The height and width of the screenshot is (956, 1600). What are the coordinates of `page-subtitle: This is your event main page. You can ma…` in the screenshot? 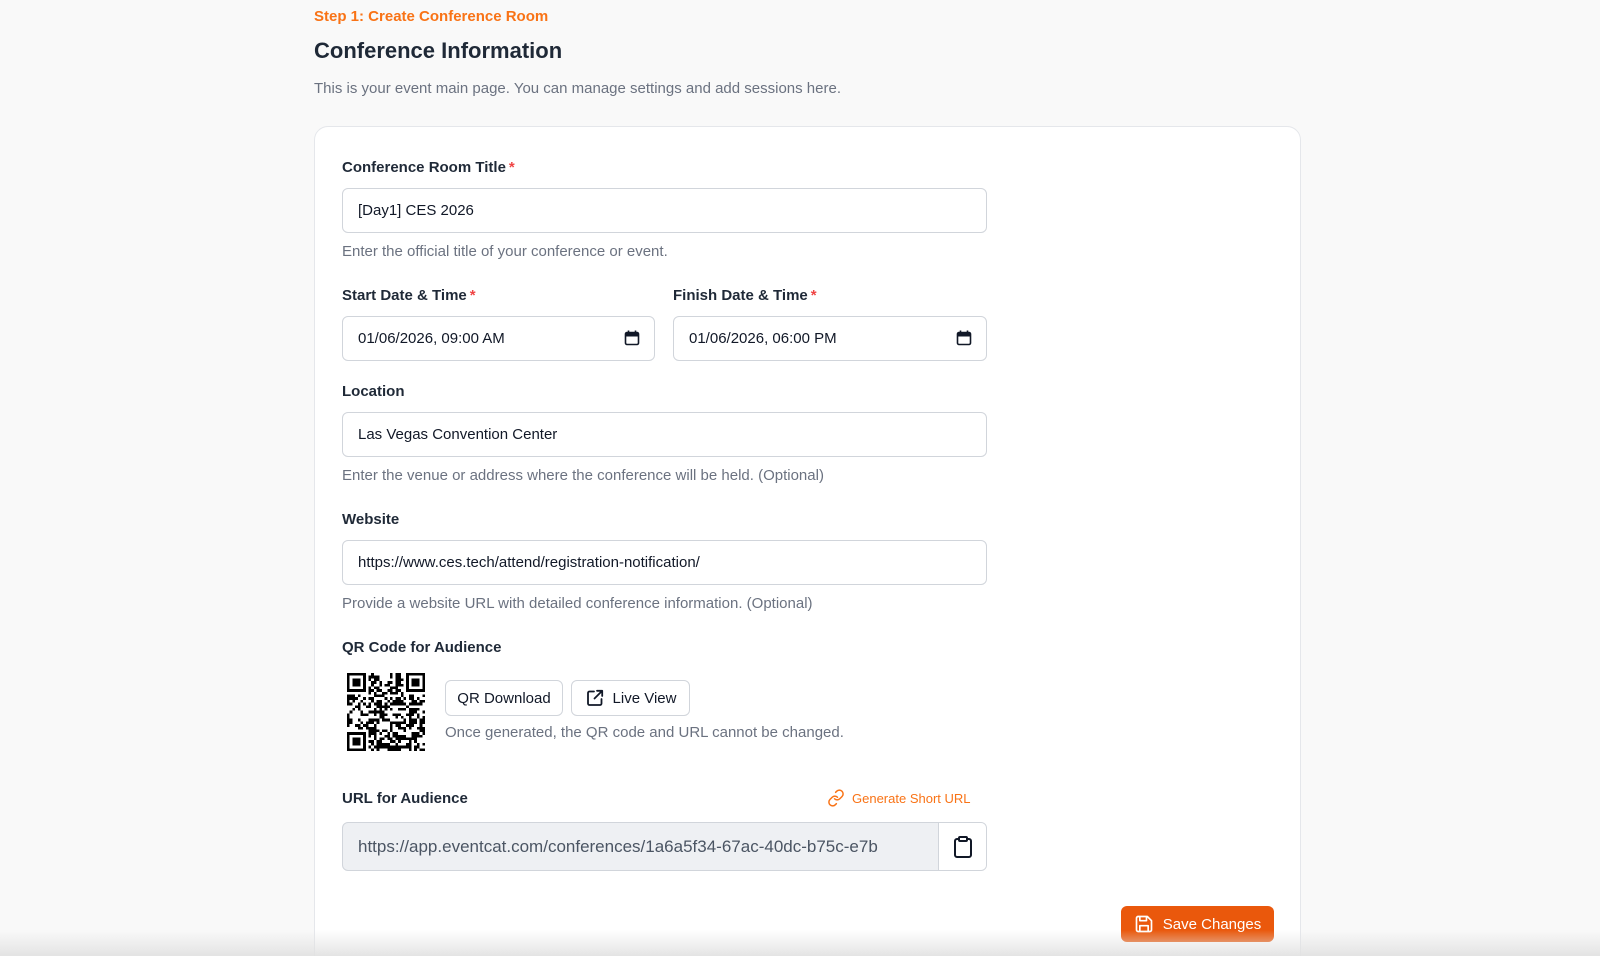 It's located at (577, 88).